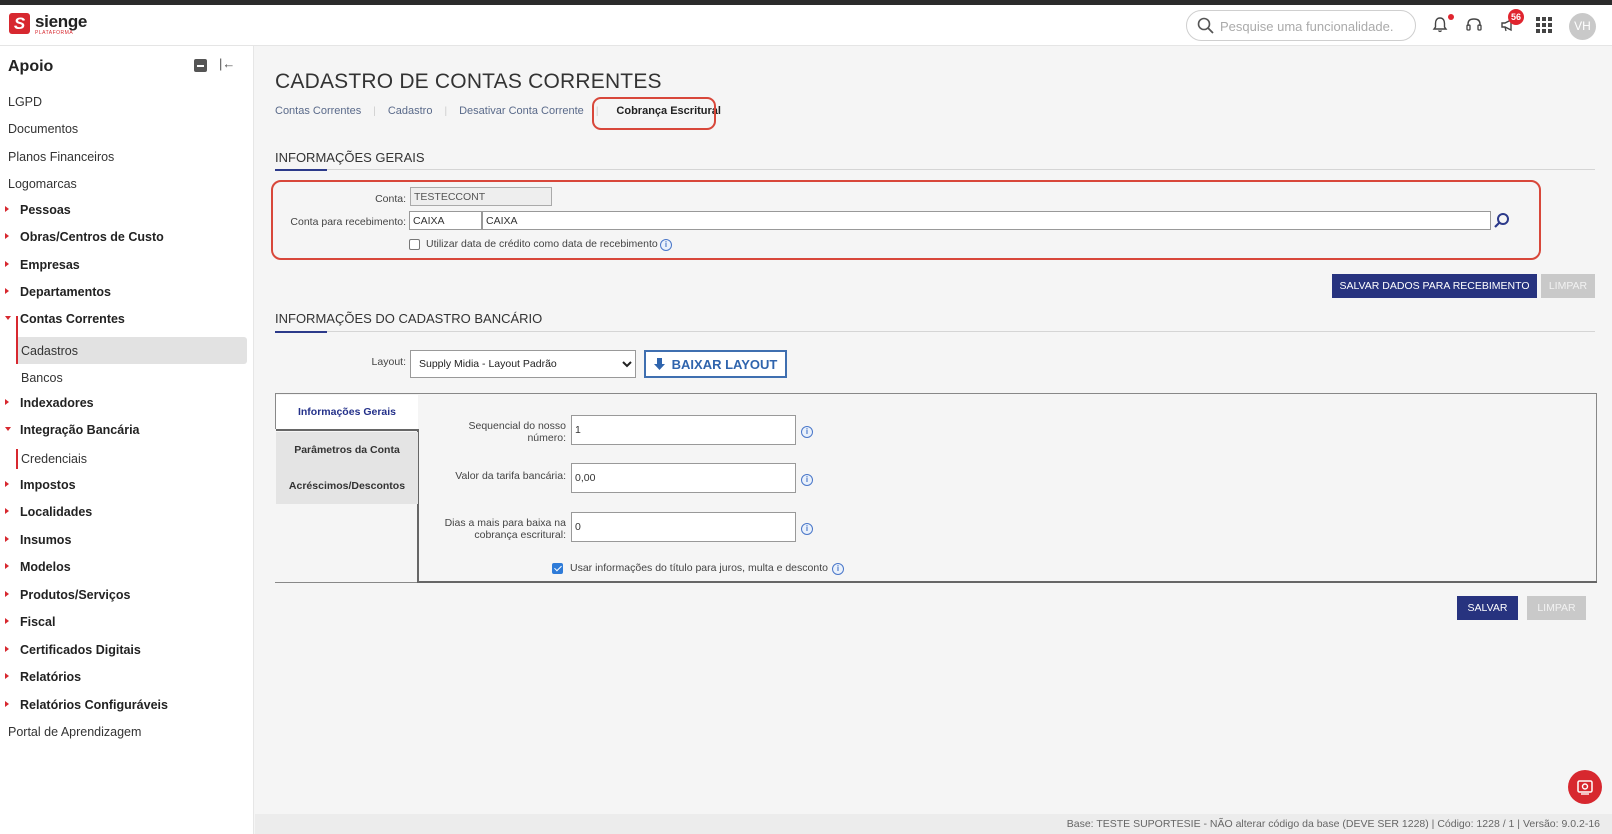 This screenshot has height=834, width=1612. Describe the element at coordinates (1568, 286) in the screenshot. I see `clear-general-button: LIMPAR` at that location.